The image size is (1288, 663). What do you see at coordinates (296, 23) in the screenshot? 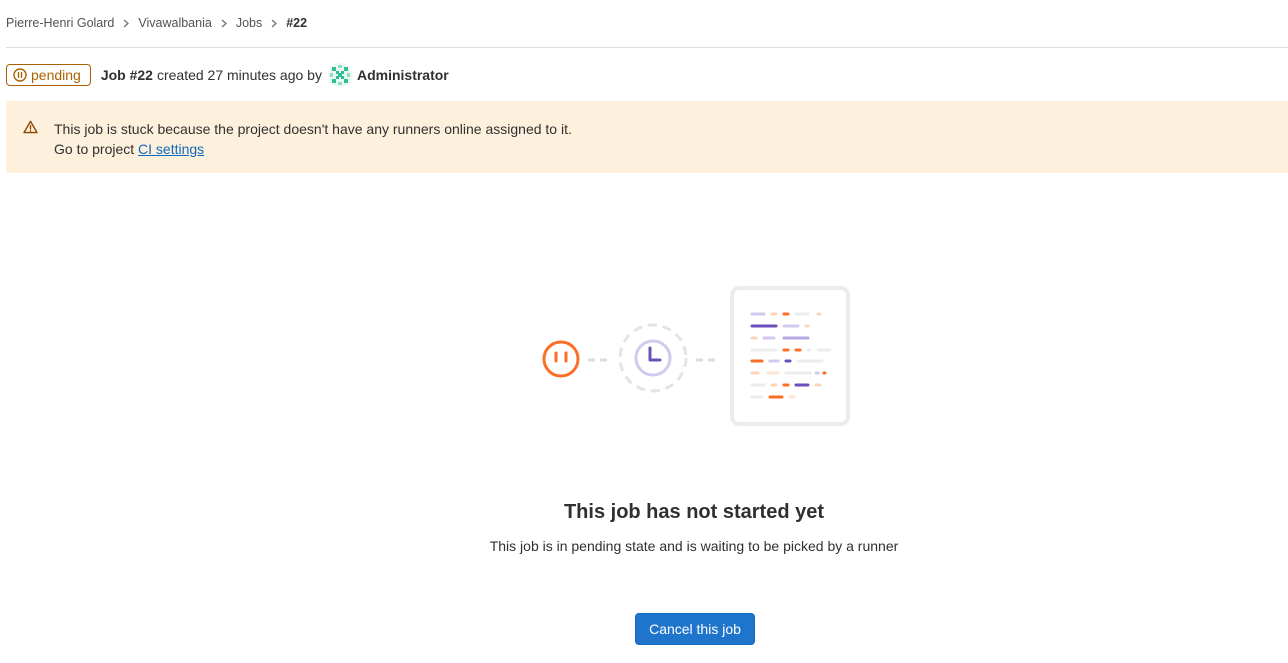
I see `breadcrumb-item-job: #22` at bounding box center [296, 23].